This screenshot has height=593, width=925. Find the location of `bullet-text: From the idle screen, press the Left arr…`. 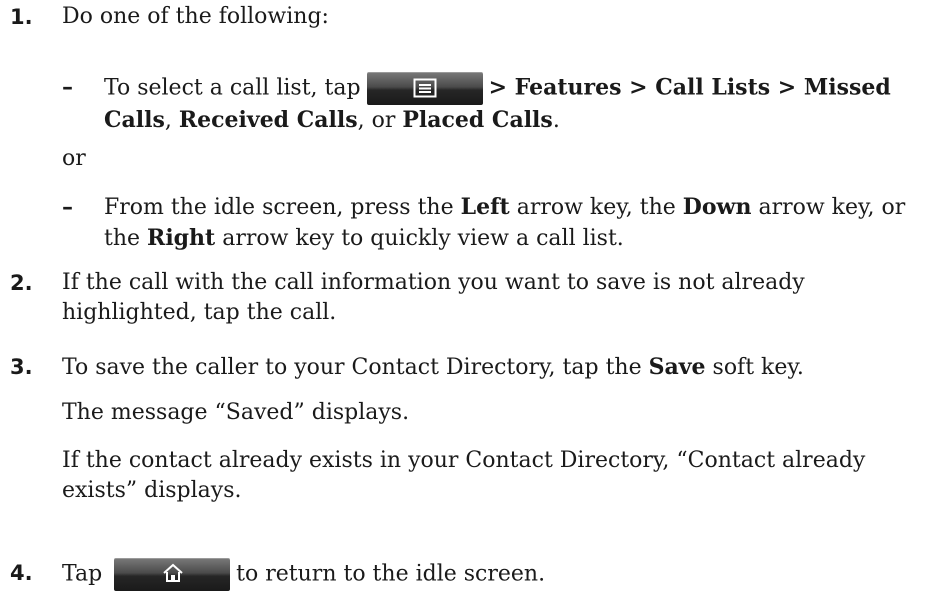

bullet-text: From the idle screen, press the Left arr… is located at coordinates (513, 223).